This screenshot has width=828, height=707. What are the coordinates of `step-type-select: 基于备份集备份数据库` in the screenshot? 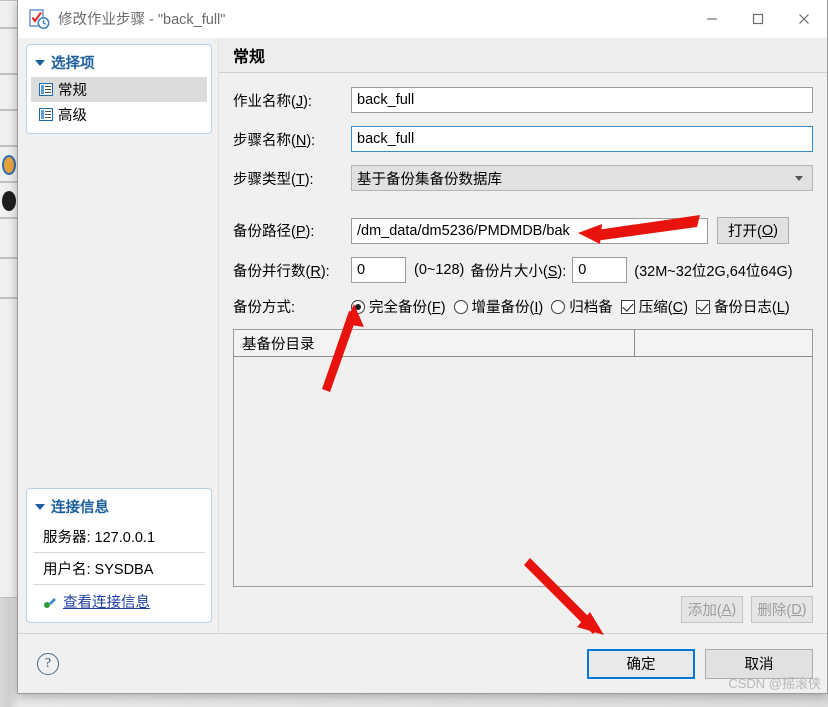 It's located at (582, 178).